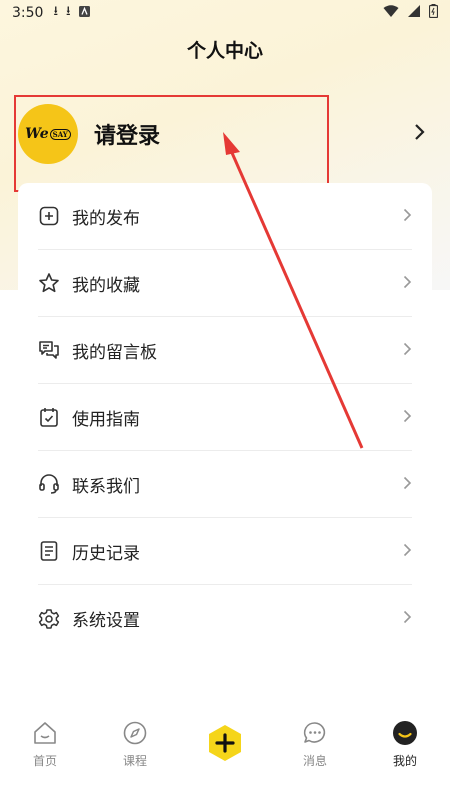 This screenshot has height=800, width=450. I want to click on signal-icon, so click(414, 13).